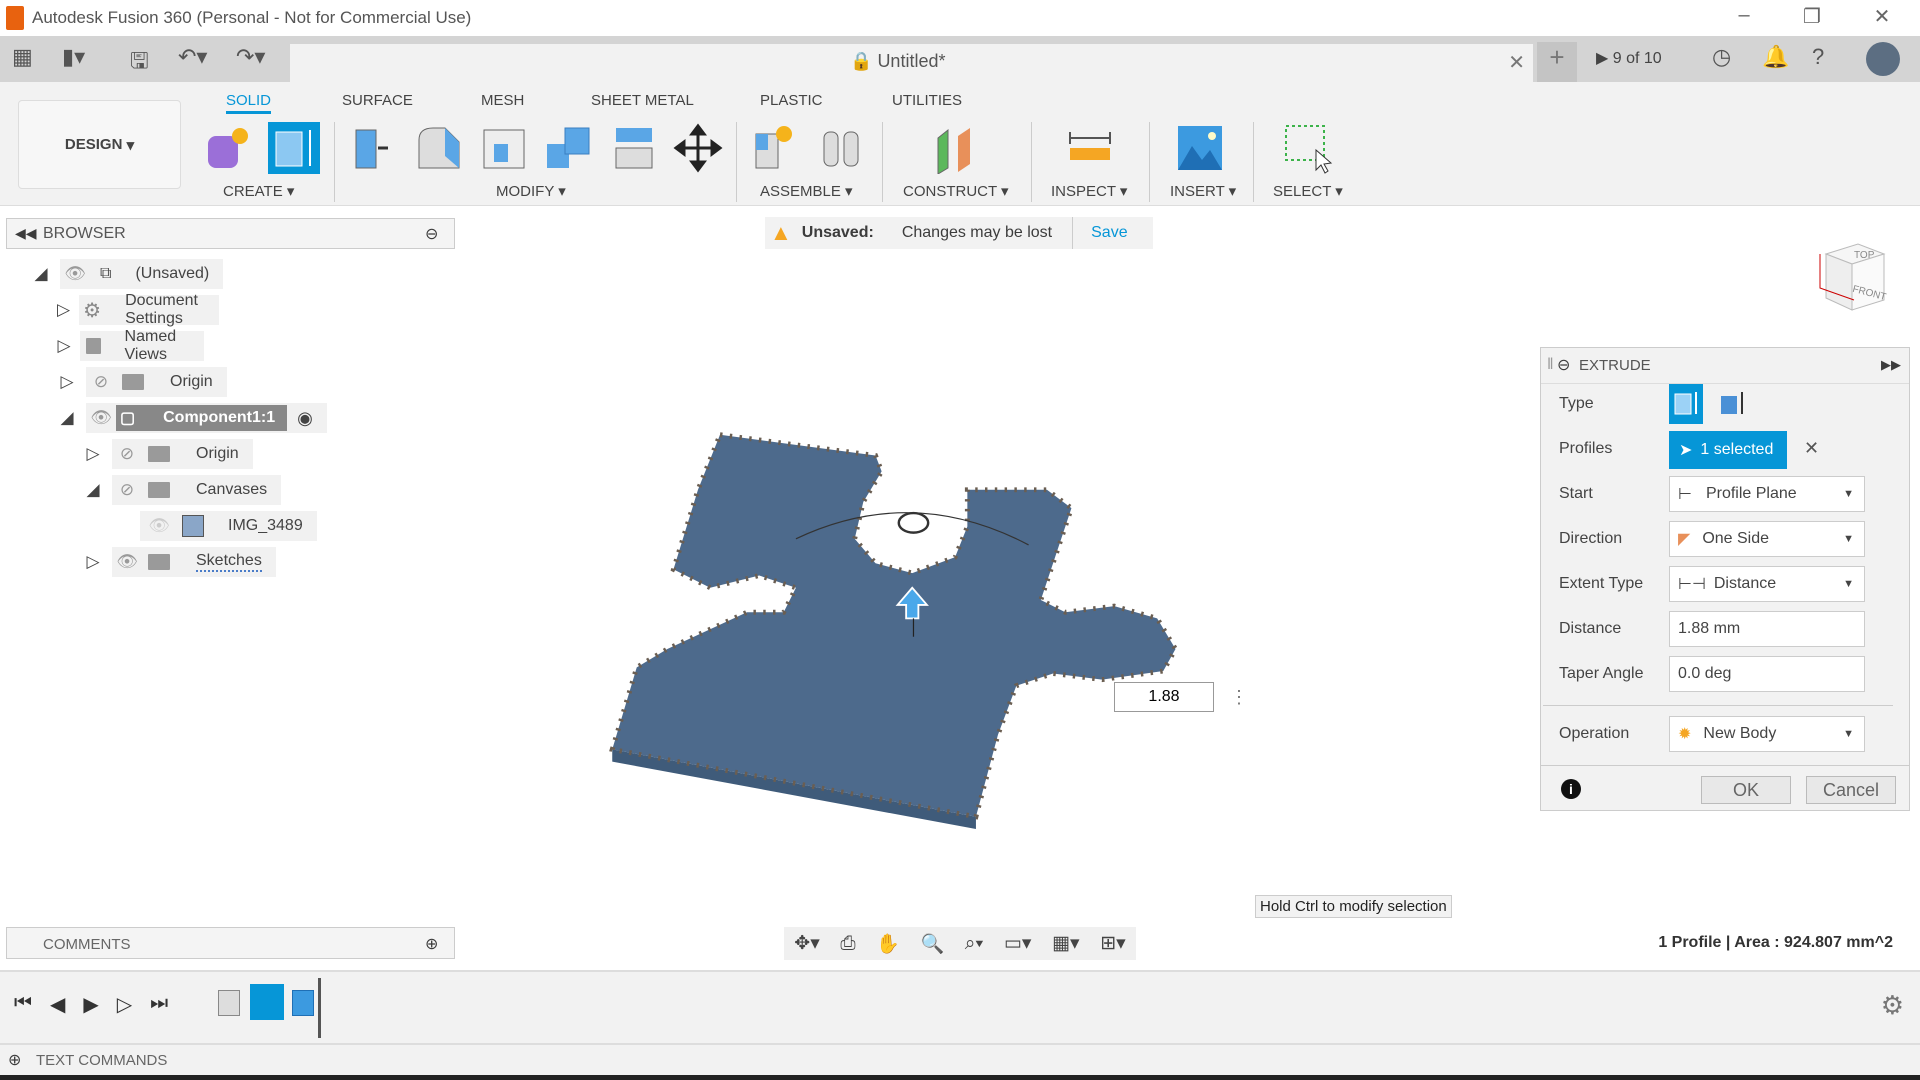  Describe the element at coordinates (888, 944) in the screenshot. I see `pan-hand-icon: ✋` at that location.